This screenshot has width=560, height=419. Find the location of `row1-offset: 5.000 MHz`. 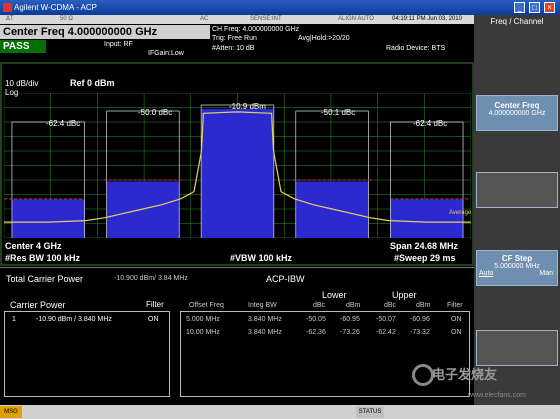

row1-offset: 5.000 MHz is located at coordinates (203, 319).